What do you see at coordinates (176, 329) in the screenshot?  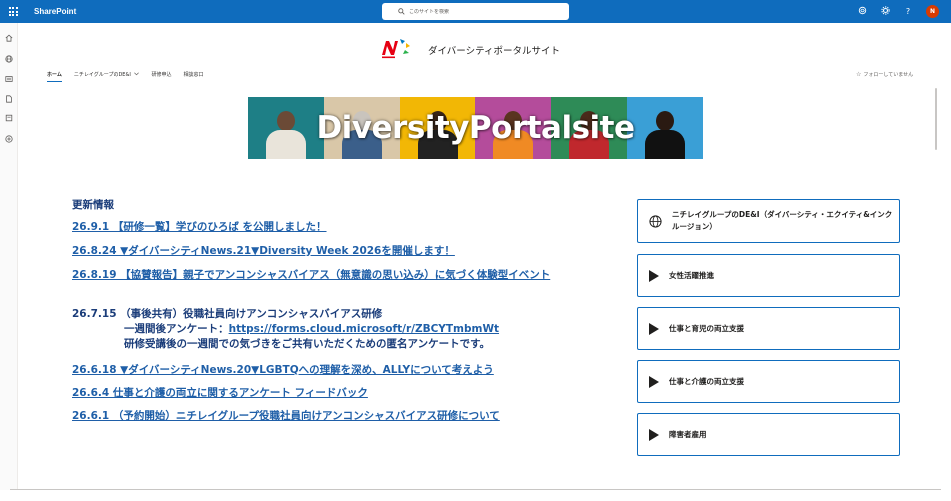 I see `news-text: 一週間後アンケート：` at bounding box center [176, 329].